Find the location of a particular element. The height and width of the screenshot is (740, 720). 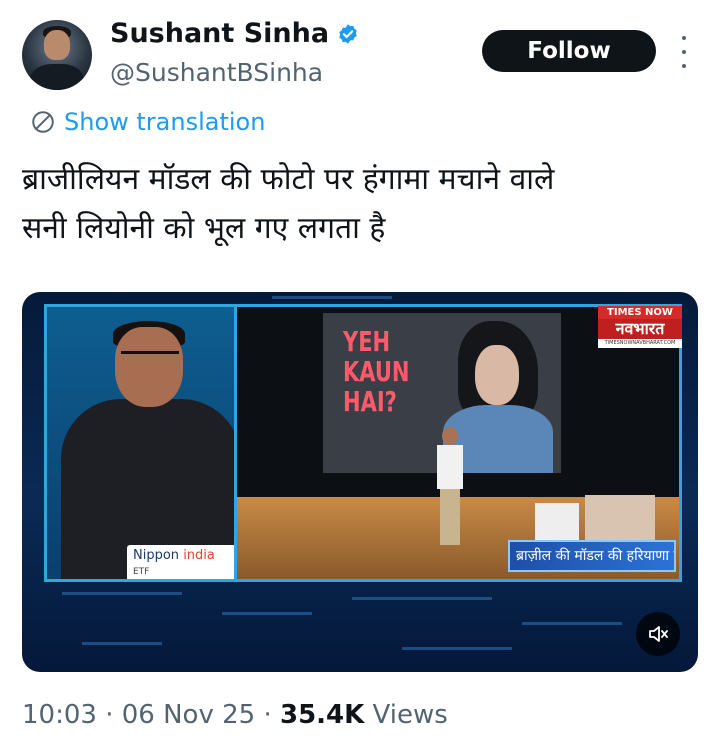

views-label: Views is located at coordinates (410, 715).